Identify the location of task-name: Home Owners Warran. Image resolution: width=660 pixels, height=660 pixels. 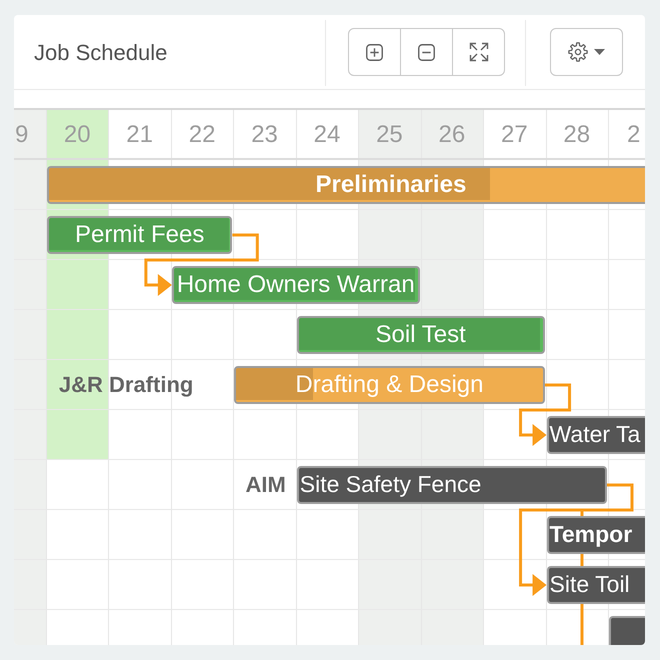
(295, 285).